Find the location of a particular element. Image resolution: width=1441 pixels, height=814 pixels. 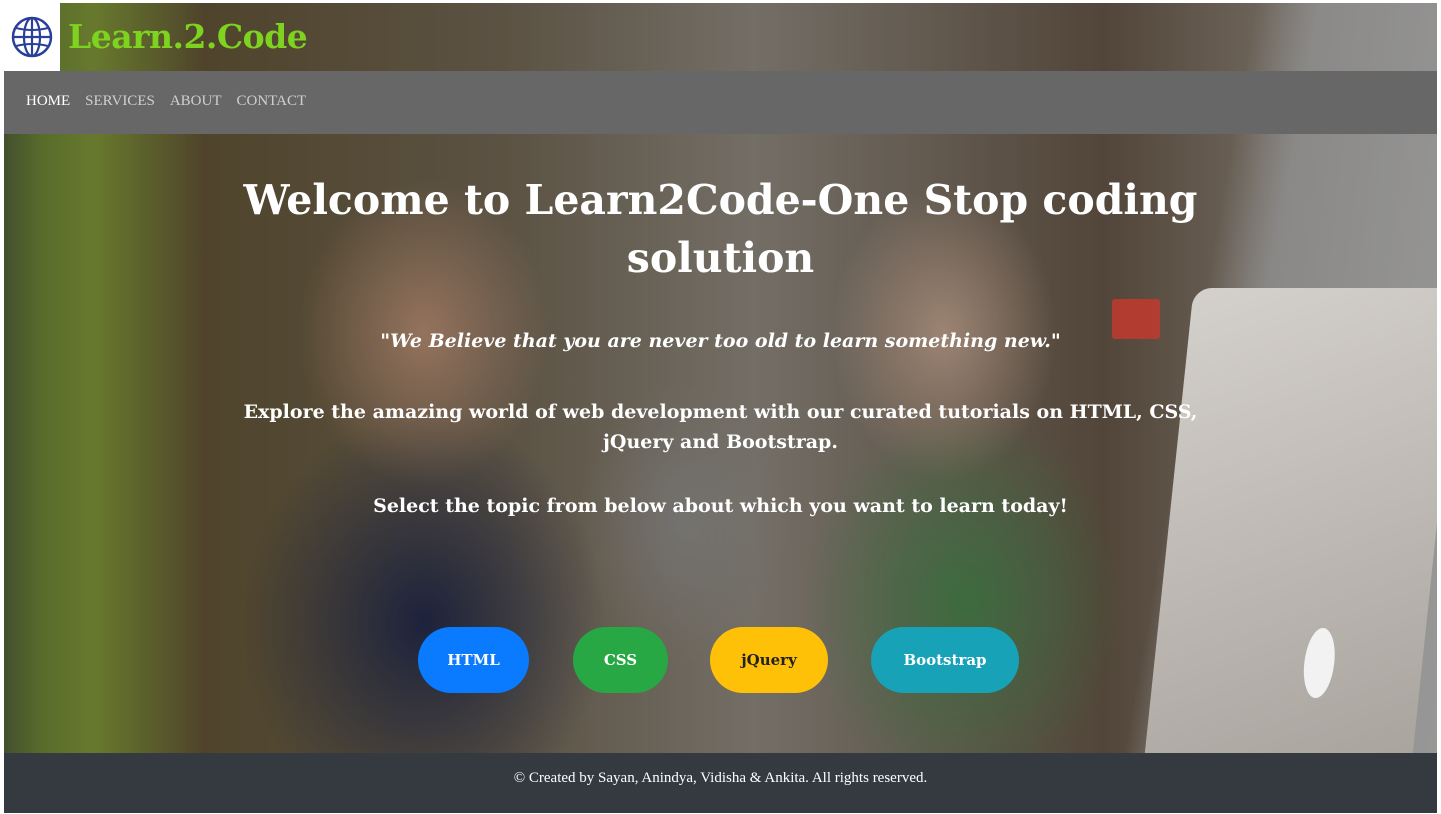

laptop-graphic is located at coordinates (1290, 523).